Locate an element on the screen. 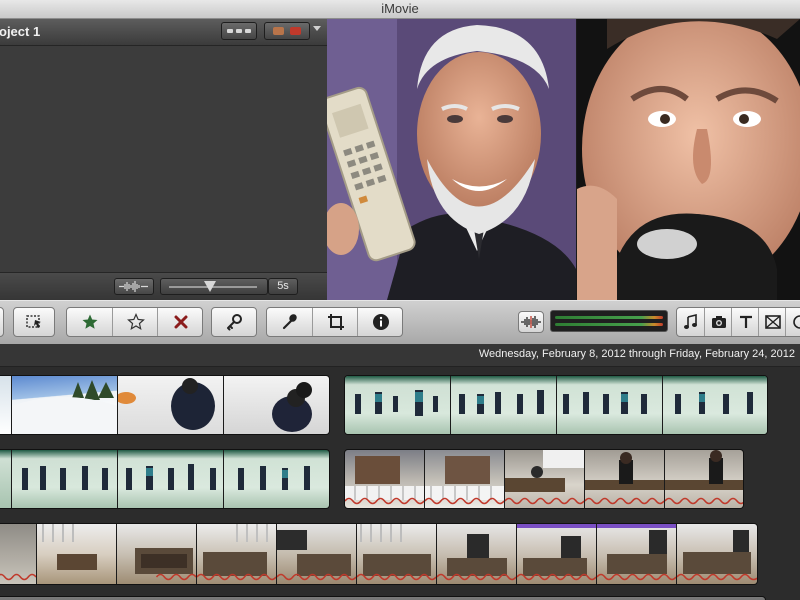 This screenshot has height=600, width=800. crop-button is located at coordinates (335, 322).